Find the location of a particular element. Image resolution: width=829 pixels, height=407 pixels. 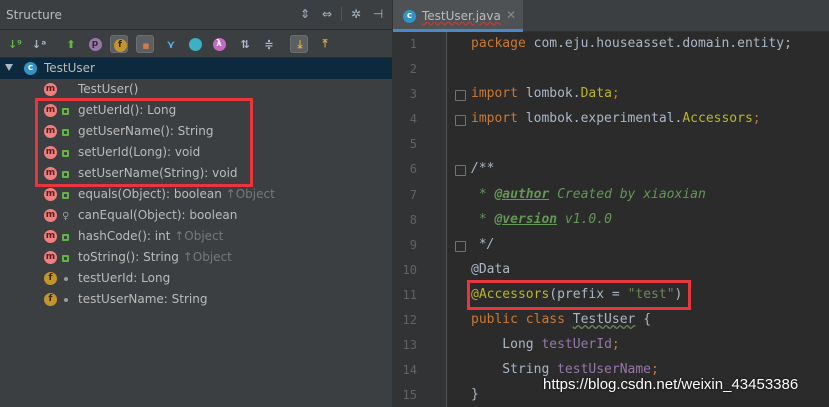

tree-item-method: m getUserName(): String is located at coordinates (196, 131).